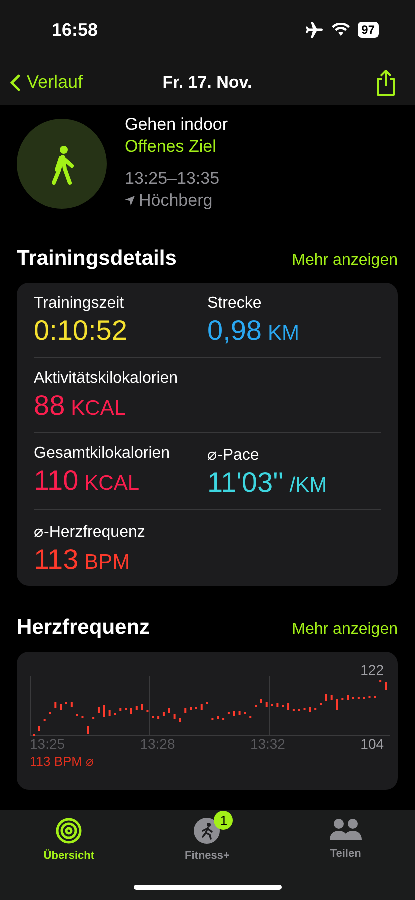 This screenshot has width=415, height=900. I want to click on workout-goal: Offenes Ziel, so click(171, 147).